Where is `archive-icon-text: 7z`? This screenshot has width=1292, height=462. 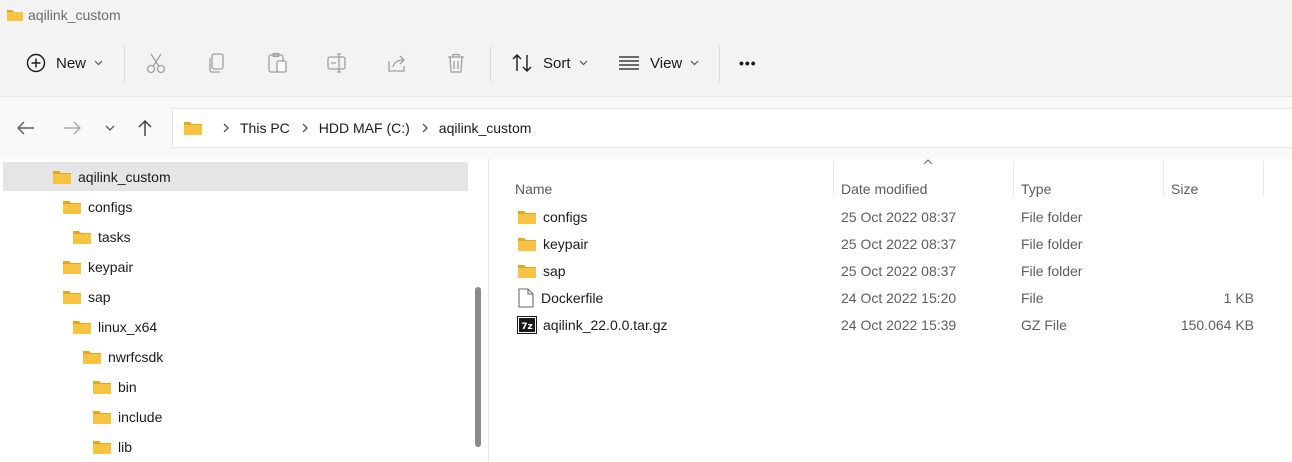
archive-icon-text: 7z is located at coordinates (527, 327).